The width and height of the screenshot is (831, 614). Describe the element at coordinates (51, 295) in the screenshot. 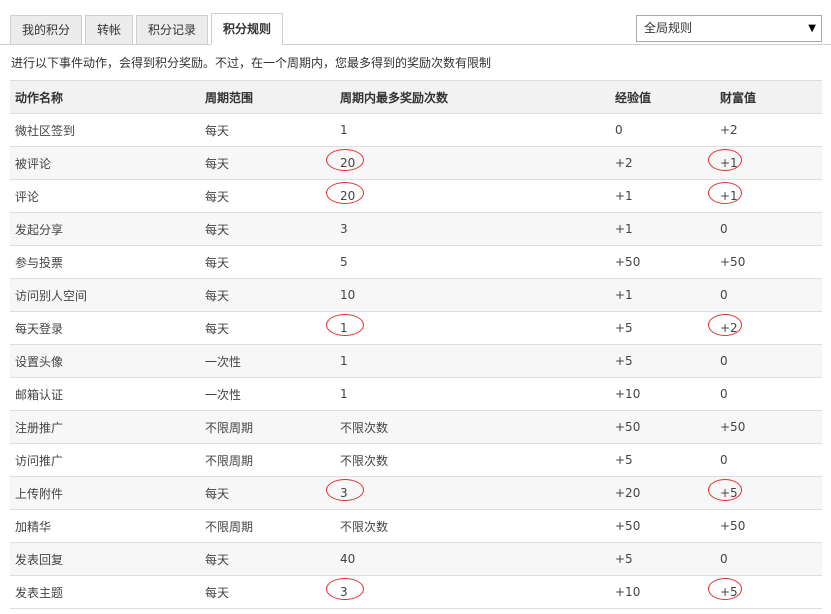

I see `cell-action-value: 访问别人空间` at that location.